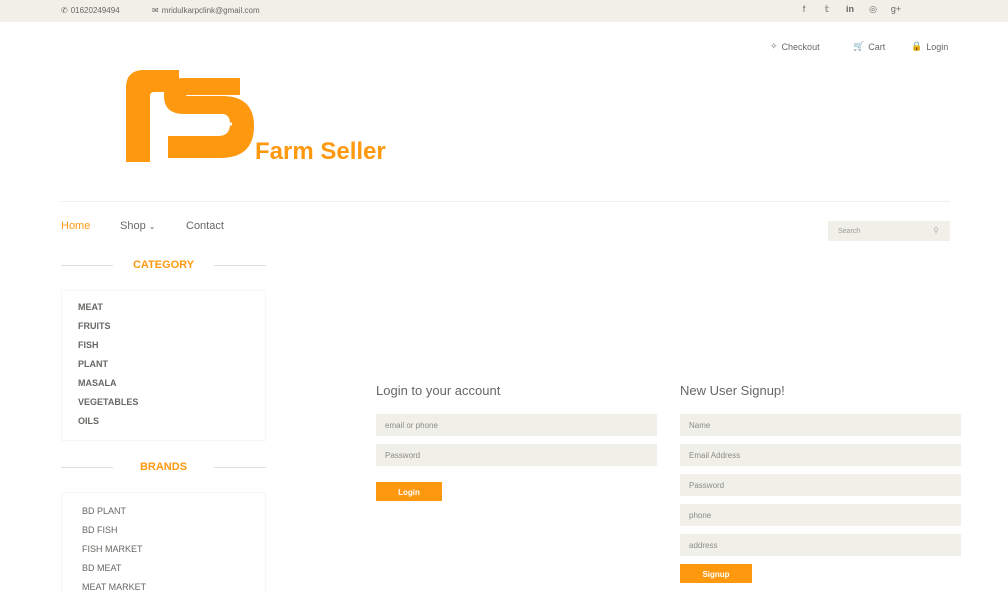  Describe the element at coordinates (516, 425) in the screenshot. I see `login-email-field: email or phone` at that location.